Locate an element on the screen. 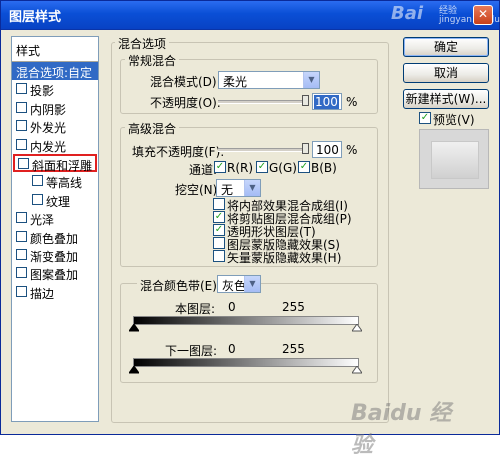  watermark-bottom: Baidu 经验 is located at coordinates (401, 429).